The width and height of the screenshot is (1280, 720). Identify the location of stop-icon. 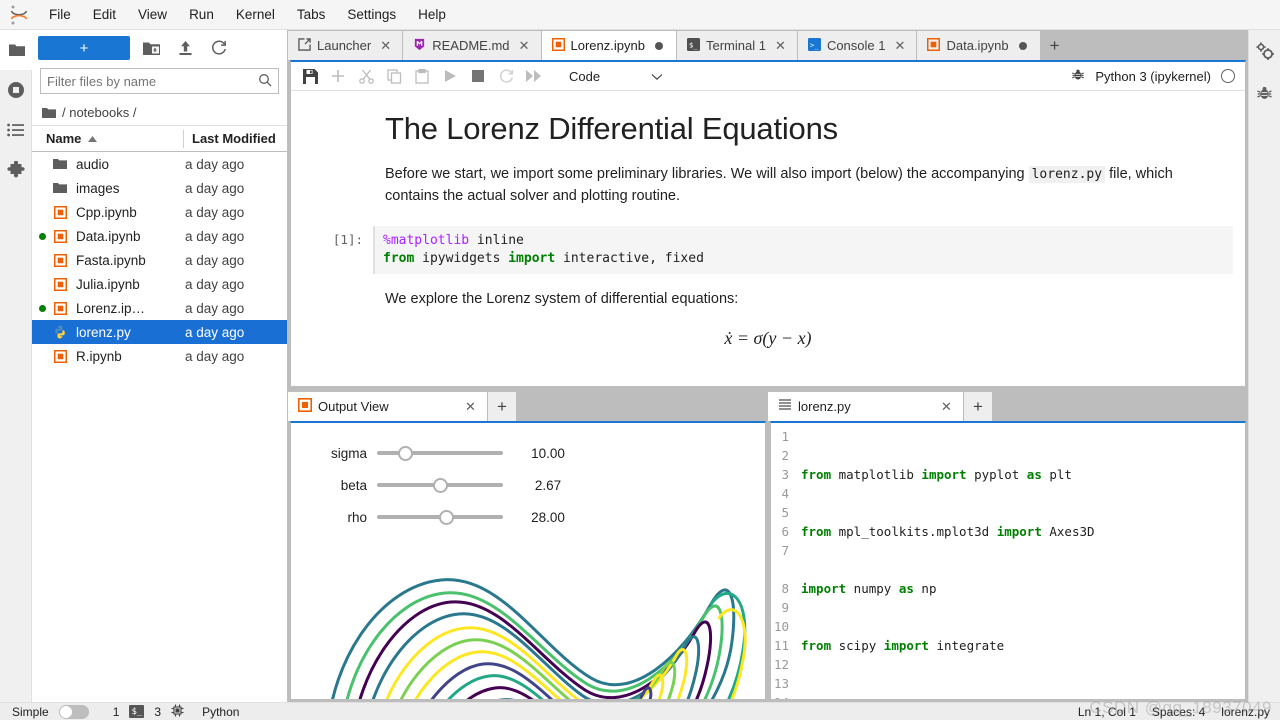
(478, 76).